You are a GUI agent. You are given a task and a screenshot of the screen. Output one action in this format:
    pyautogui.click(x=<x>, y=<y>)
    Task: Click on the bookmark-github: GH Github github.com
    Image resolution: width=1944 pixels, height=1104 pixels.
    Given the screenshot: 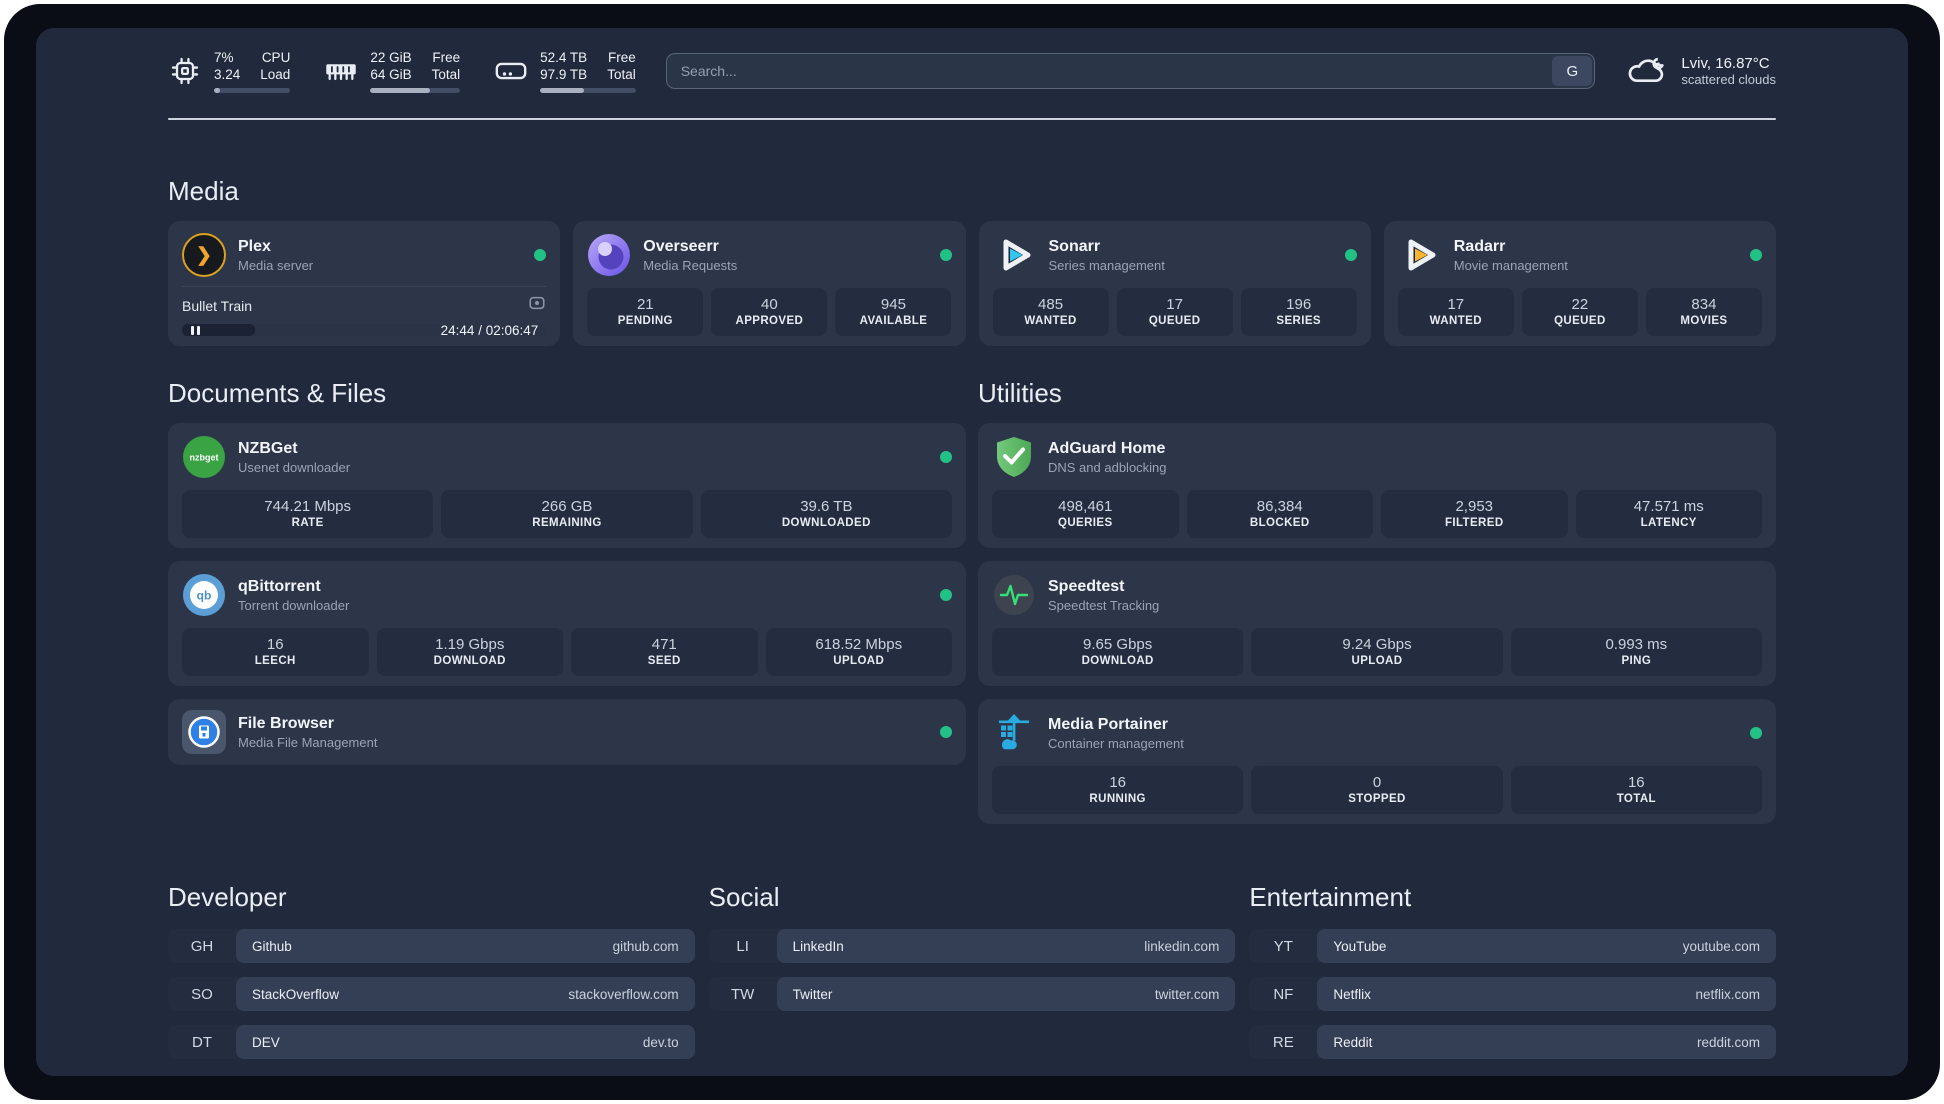 What is the action you would take?
    pyautogui.click(x=431, y=946)
    